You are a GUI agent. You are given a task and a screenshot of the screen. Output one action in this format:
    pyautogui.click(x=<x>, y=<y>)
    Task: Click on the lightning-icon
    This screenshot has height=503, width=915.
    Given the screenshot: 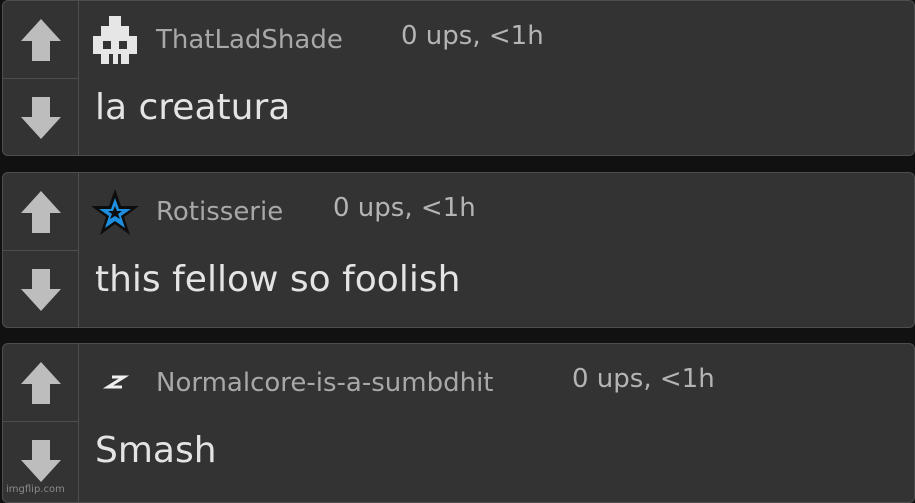 What is the action you would take?
    pyautogui.click(x=115, y=384)
    